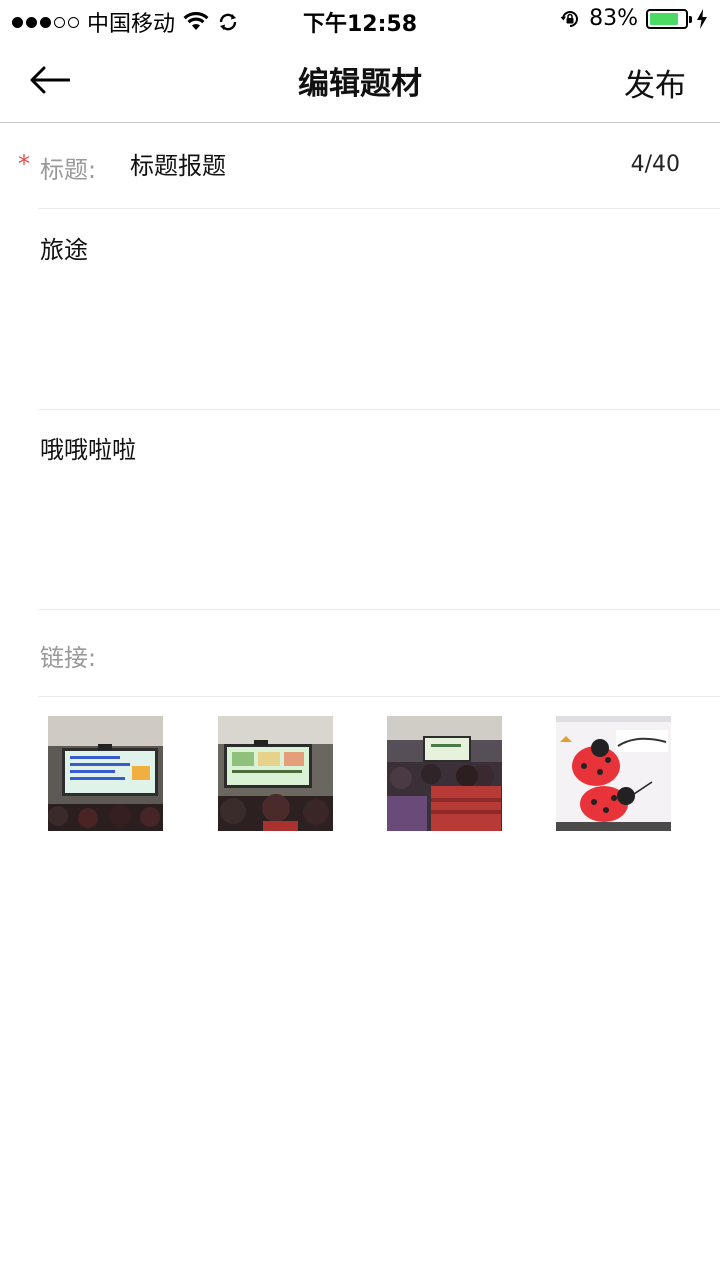 This screenshot has width=720, height=1280. What do you see at coordinates (664, 18) in the screenshot?
I see `battery-fill` at bounding box center [664, 18].